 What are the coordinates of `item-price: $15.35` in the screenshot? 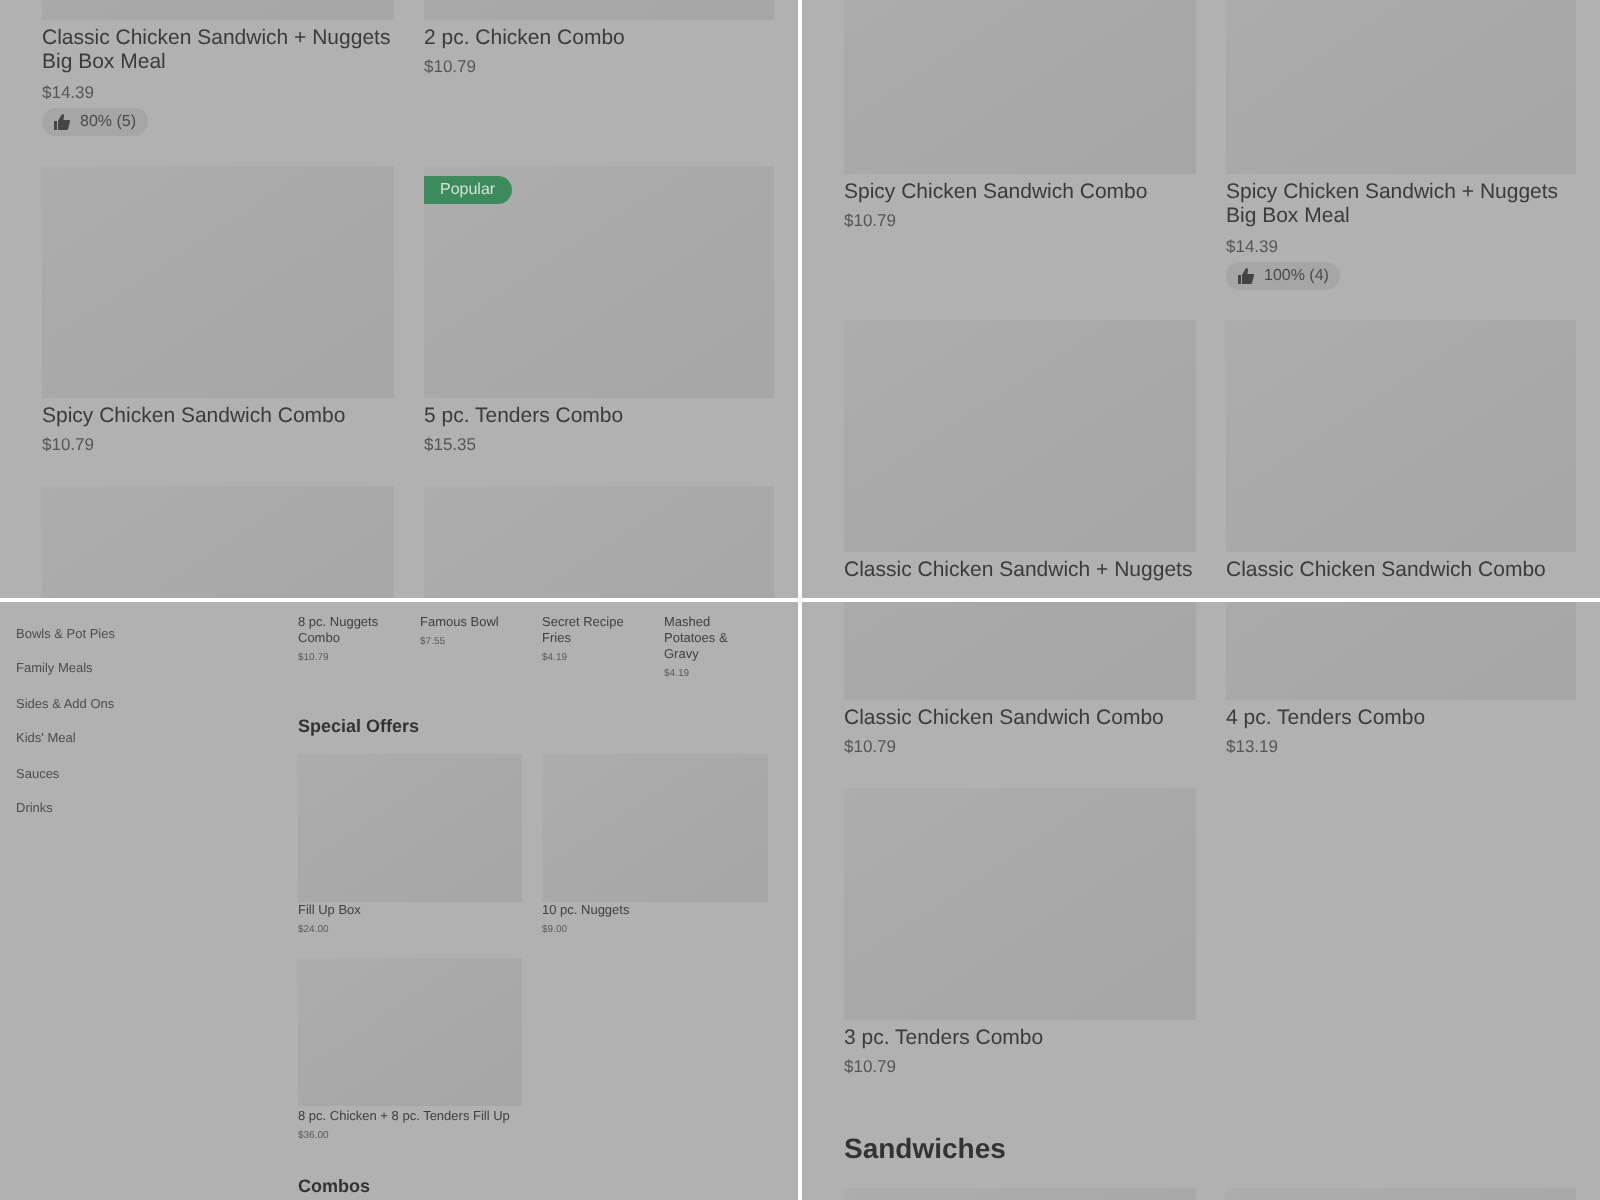 It's located at (450, 444).